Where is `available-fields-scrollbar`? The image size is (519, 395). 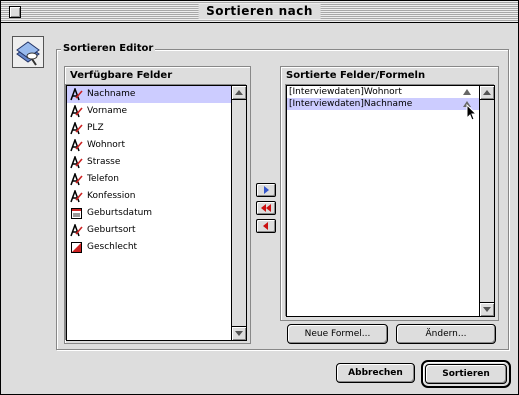 available-fields-scrollbar is located at coordinates (238, 213).